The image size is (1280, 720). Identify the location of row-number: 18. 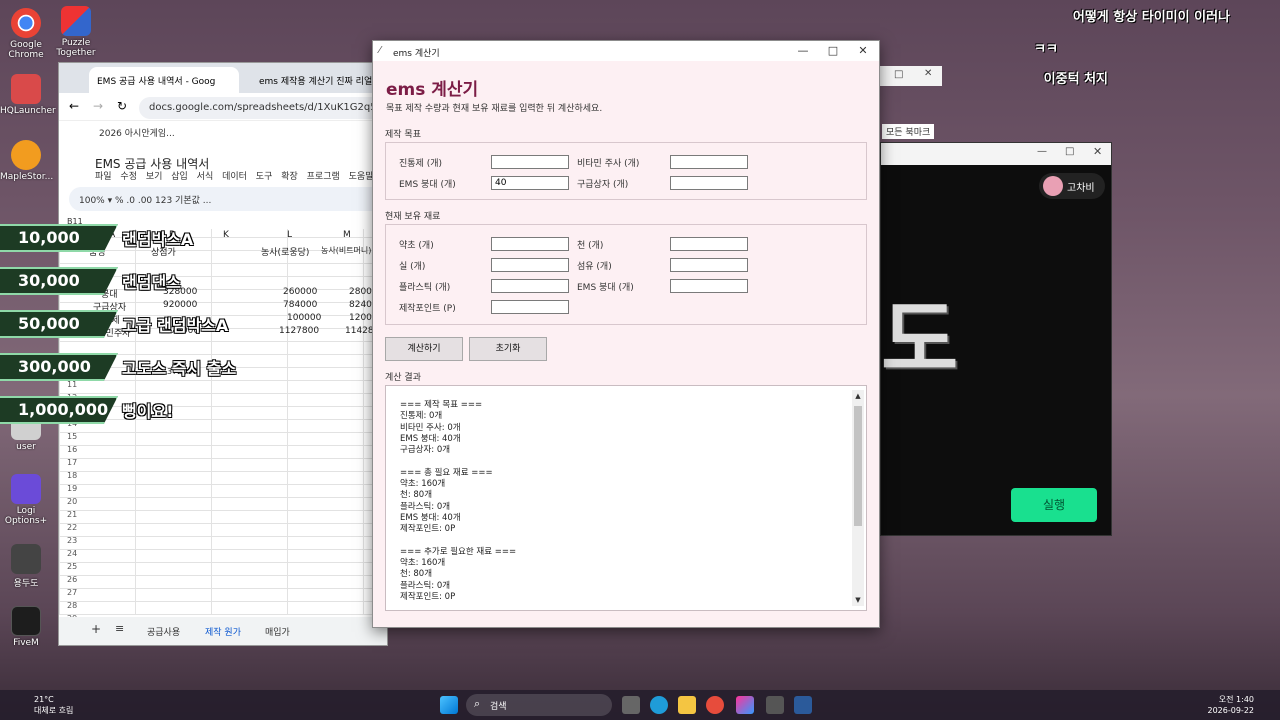
(72, 475).